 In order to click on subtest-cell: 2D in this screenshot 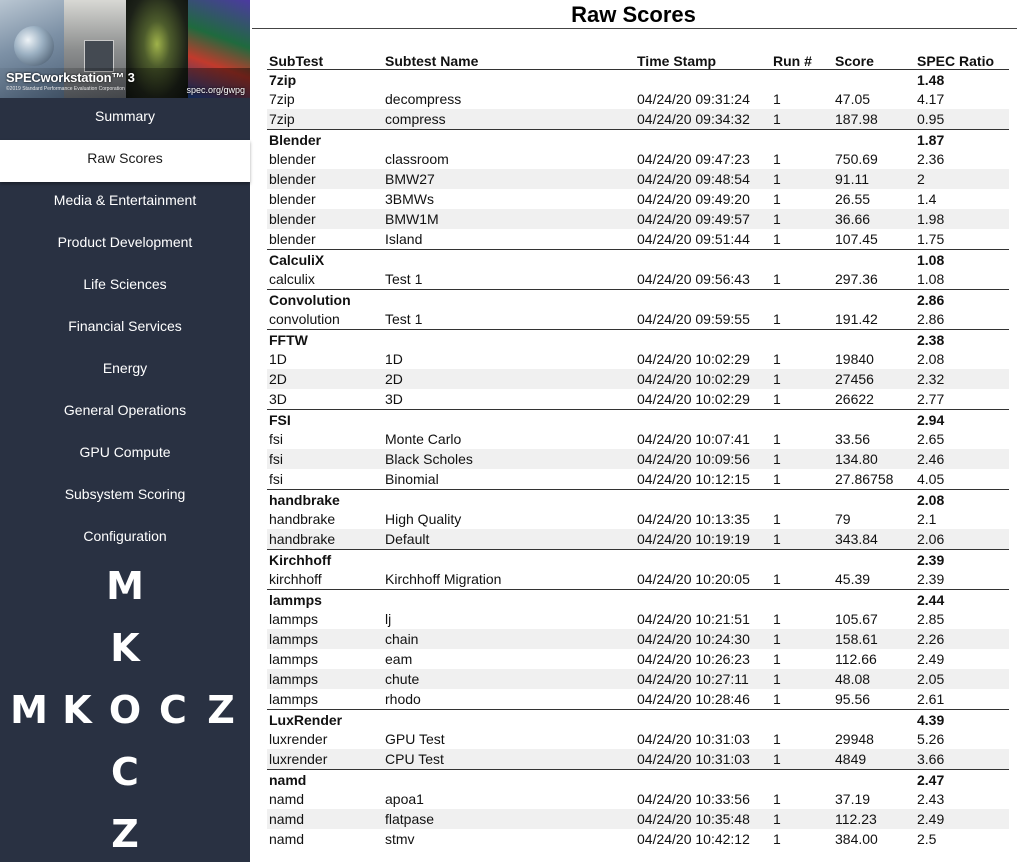, I will do `click(325, 379)`.